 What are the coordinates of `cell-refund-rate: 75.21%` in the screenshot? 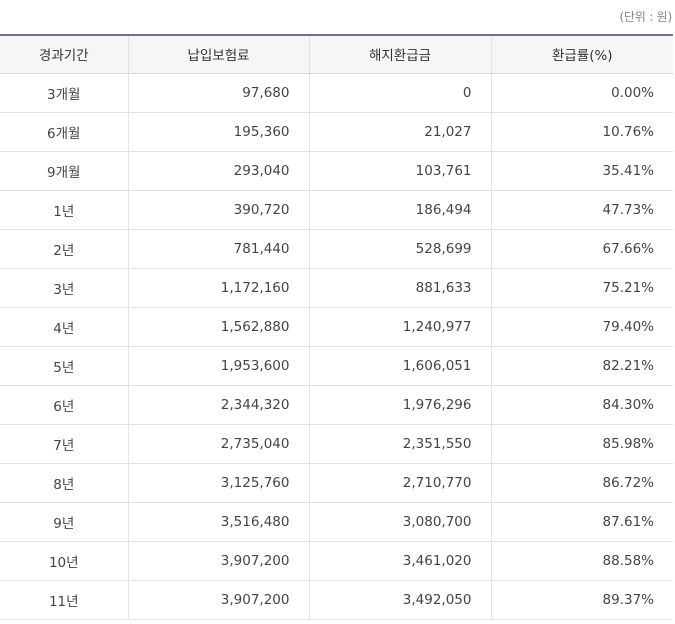 It's located at (581, 288).